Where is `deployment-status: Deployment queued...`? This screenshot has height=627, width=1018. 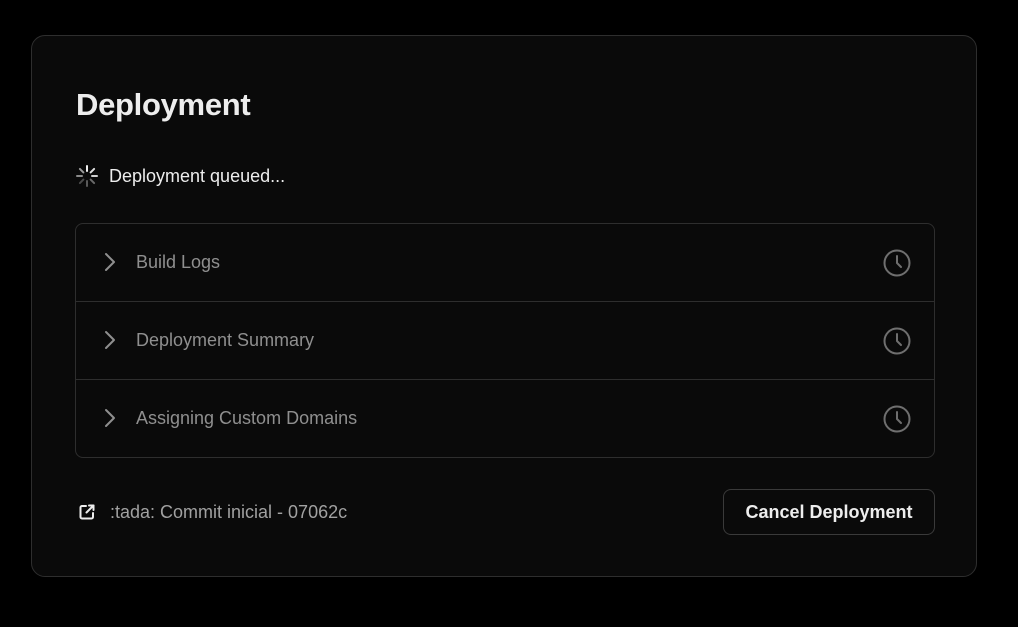
deployment-status: Deployment queued... is located at coordinates (180, 176).